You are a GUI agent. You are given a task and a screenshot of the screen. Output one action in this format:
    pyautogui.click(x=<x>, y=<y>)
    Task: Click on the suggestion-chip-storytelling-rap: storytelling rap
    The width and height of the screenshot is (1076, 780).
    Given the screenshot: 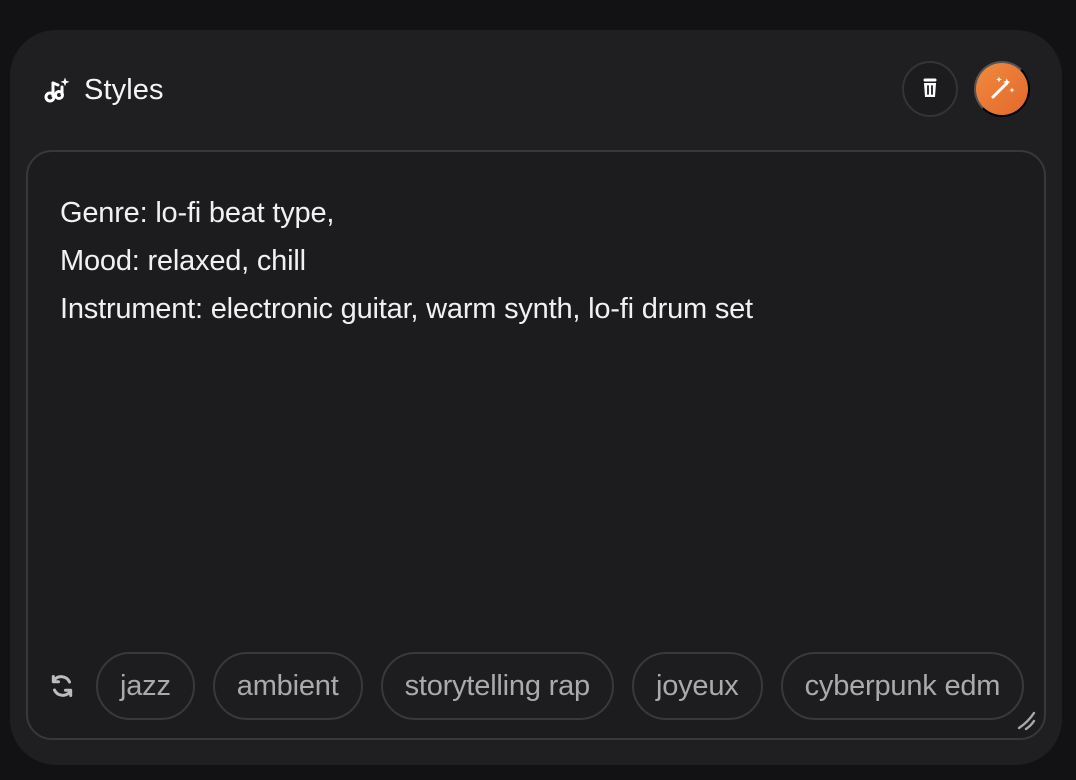 What is the action you would take?
    pyautogui.click(x=497, y=686)
    